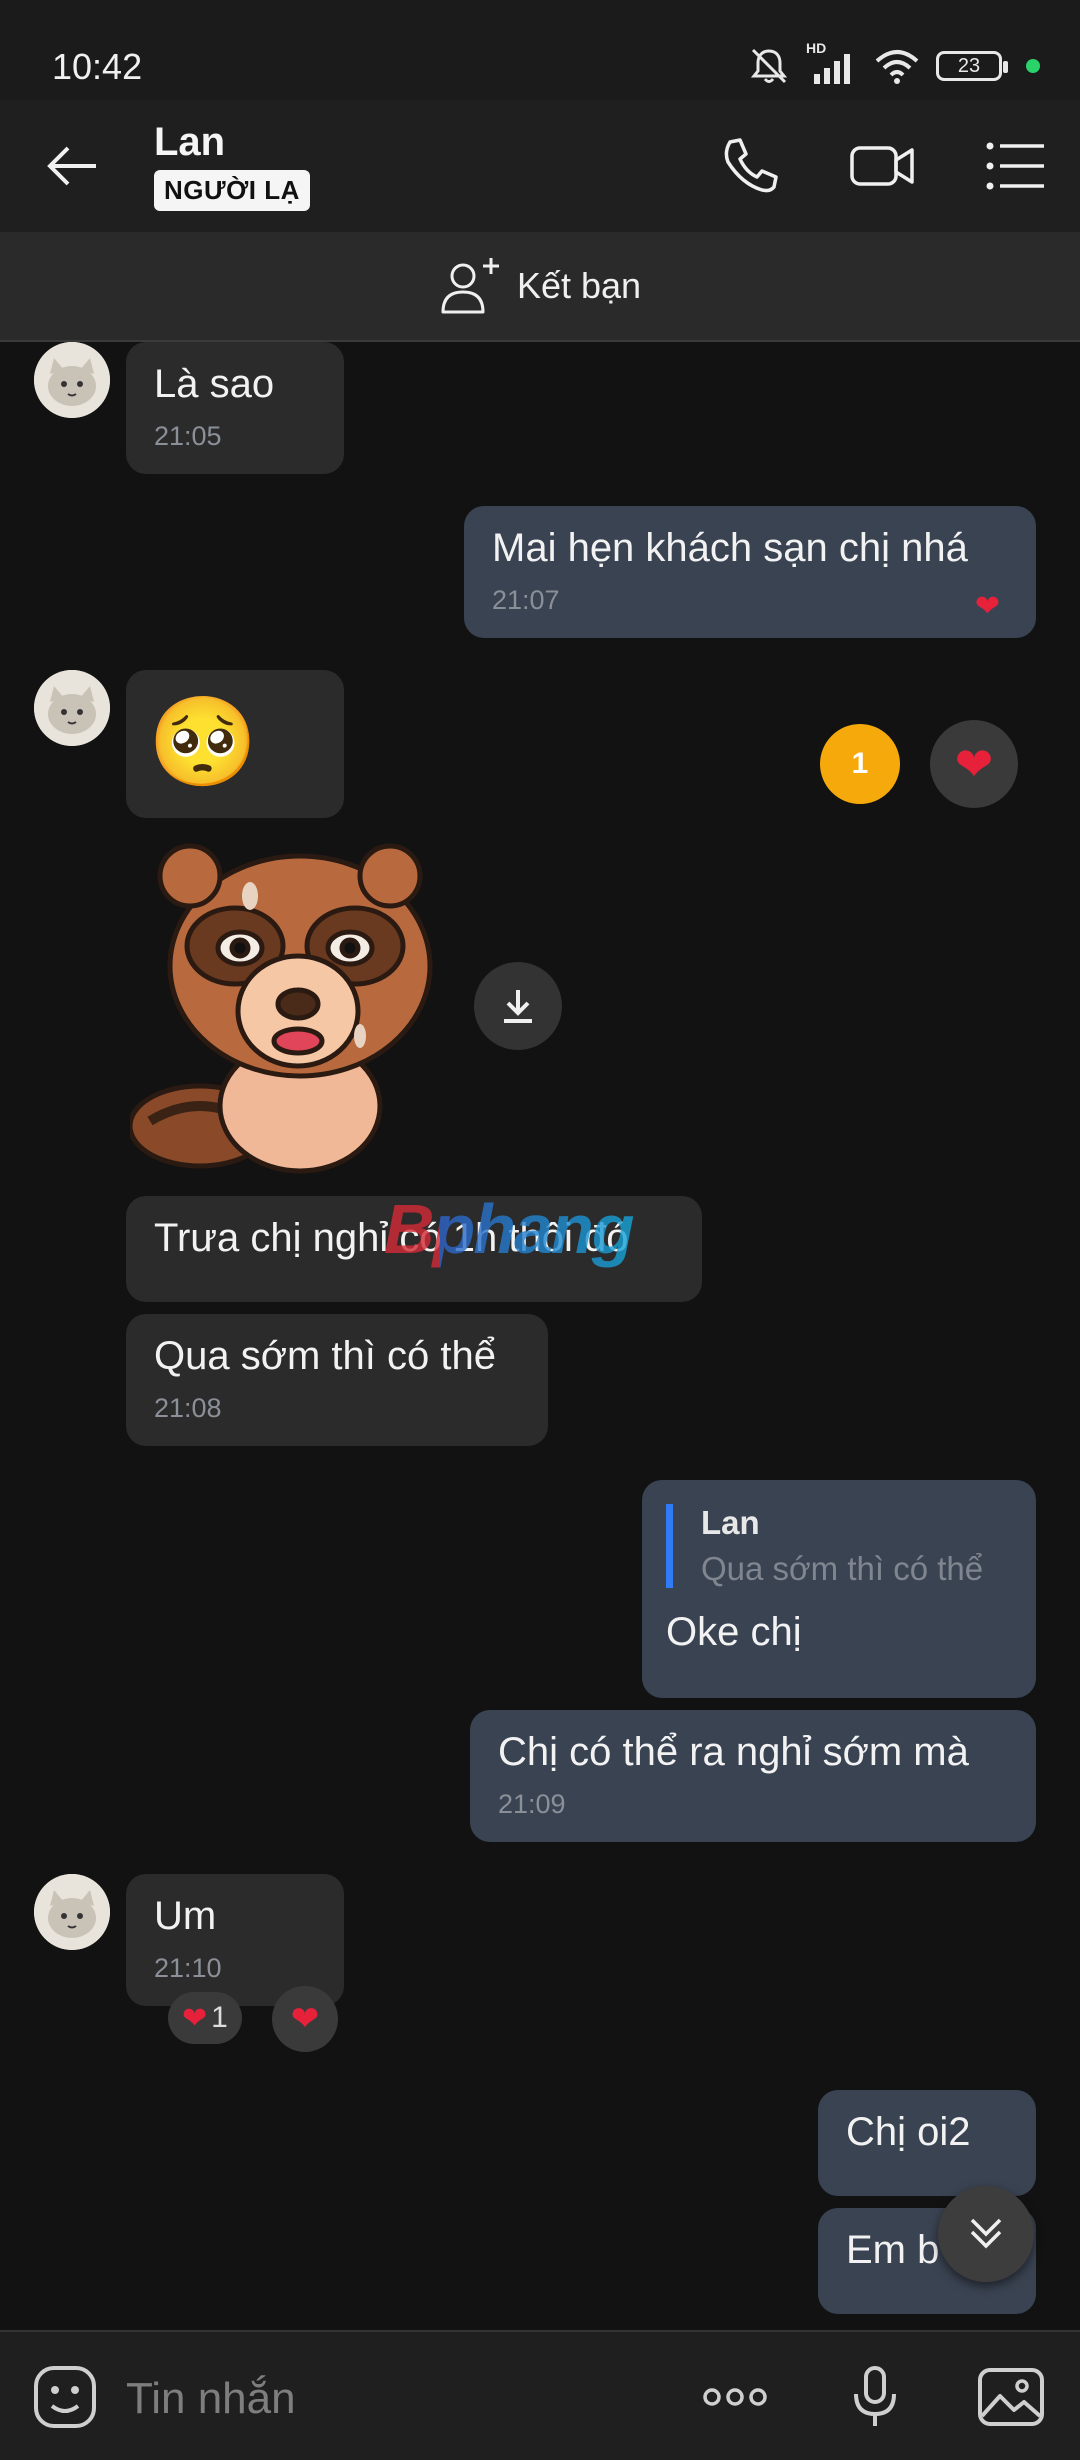  Describe the element at coordinates (969, 65) in the screenshot. I see `battery-level: 23` at that location.